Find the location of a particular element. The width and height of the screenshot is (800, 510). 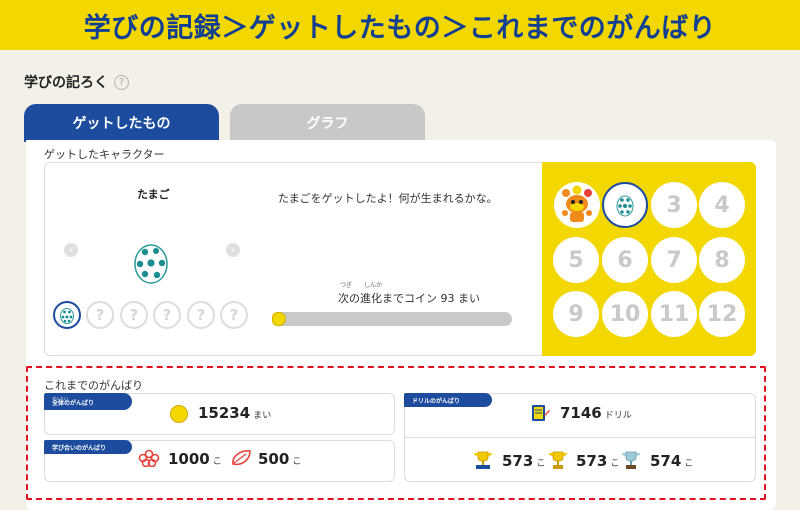

leaf-stat: 500 こ is located at coordinates (279, 459).